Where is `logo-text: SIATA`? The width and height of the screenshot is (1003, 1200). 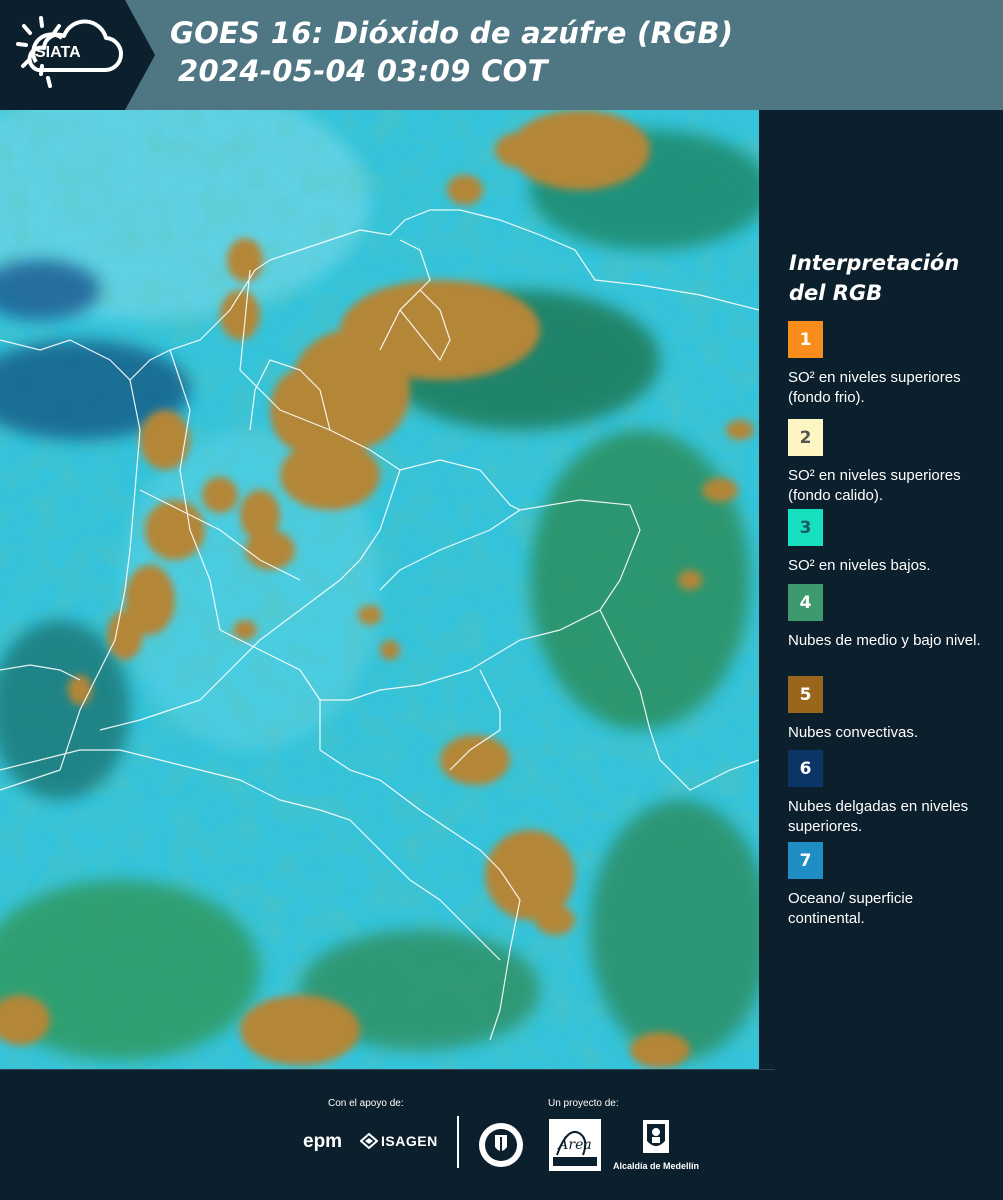 logo-text: SIATA is located at coordinates (58, 52).